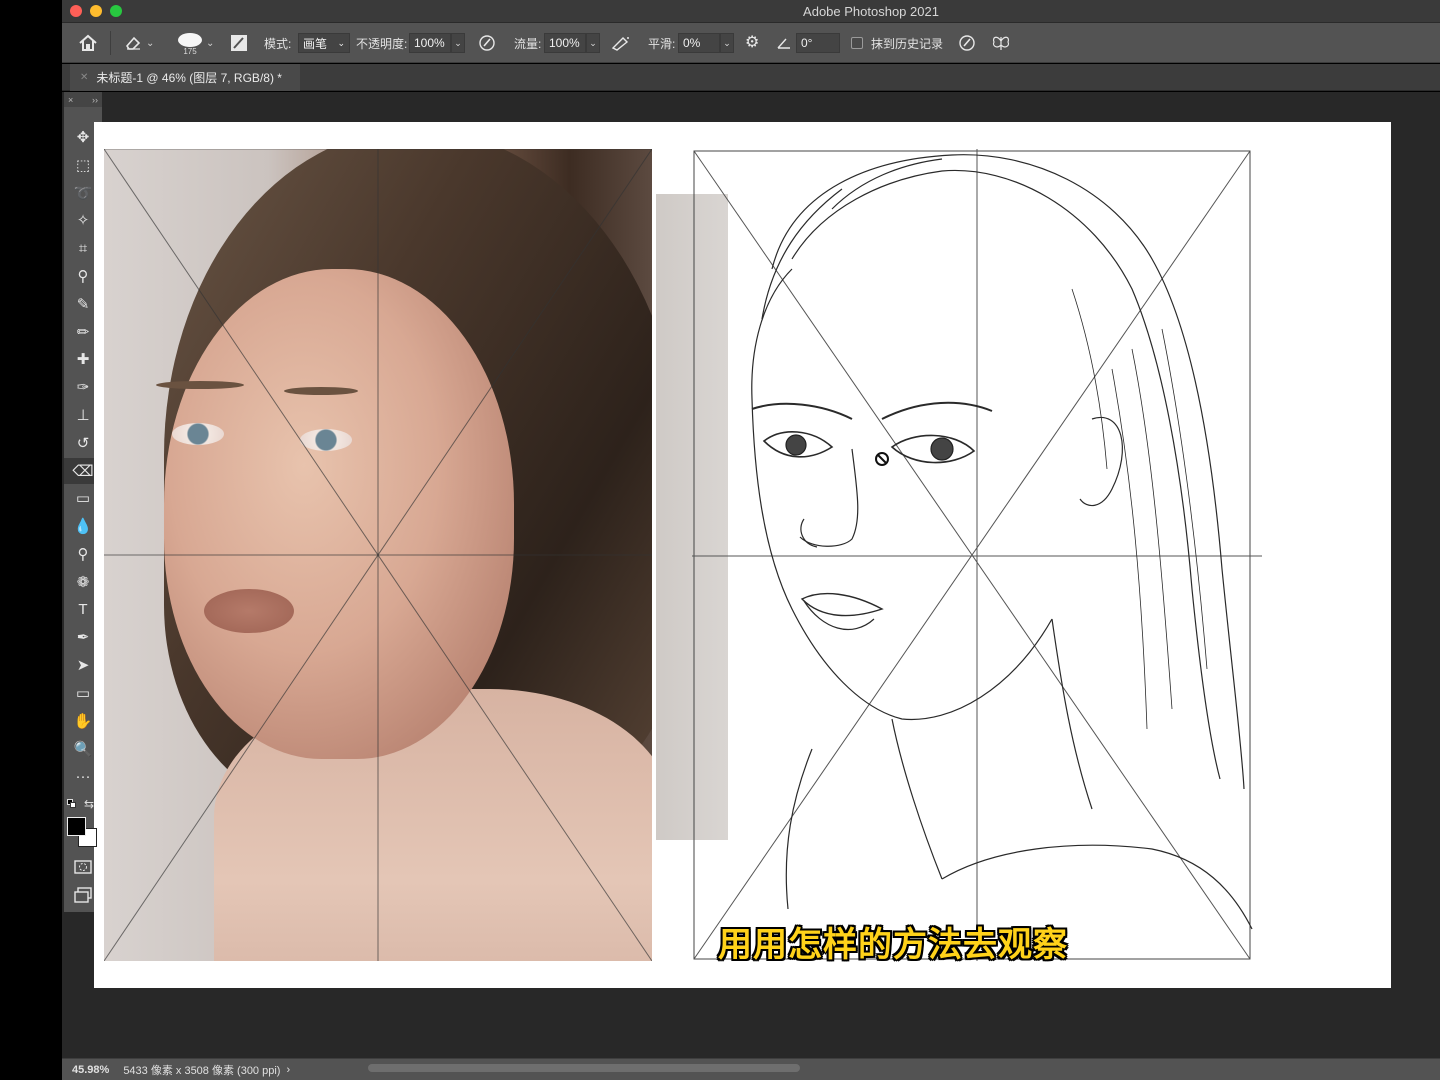 The image size is (1440, 1080). I want to click on app-title: Adobe Photoshop 2021, so click(871, 11).